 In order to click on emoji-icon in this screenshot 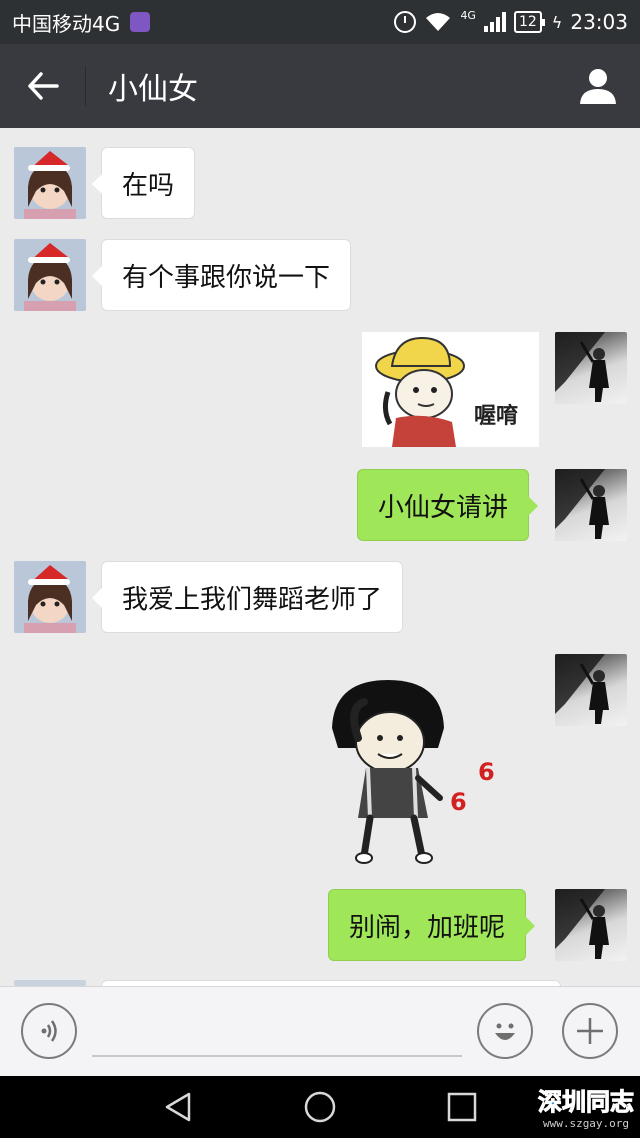, I will do `click(505, 1031)`.